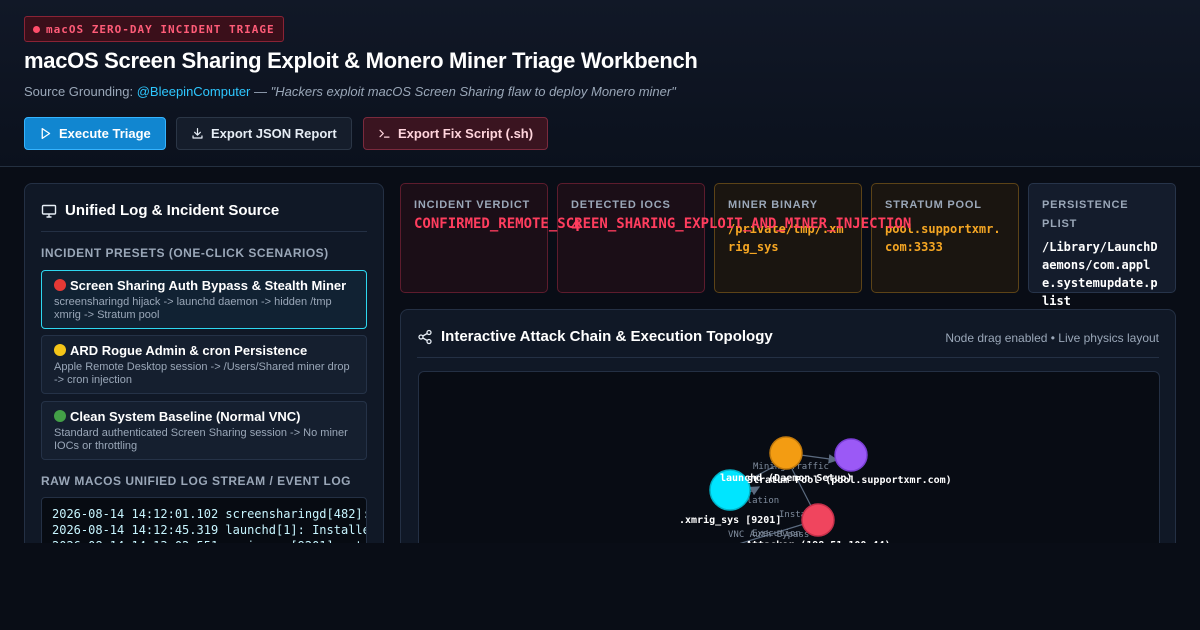 This screenshot has width=1200, height=630. What do you see at coordinates (773, 205) in the screenshot?
I see `miner-label: MINER BINARY` at bounding box center [773, 205].